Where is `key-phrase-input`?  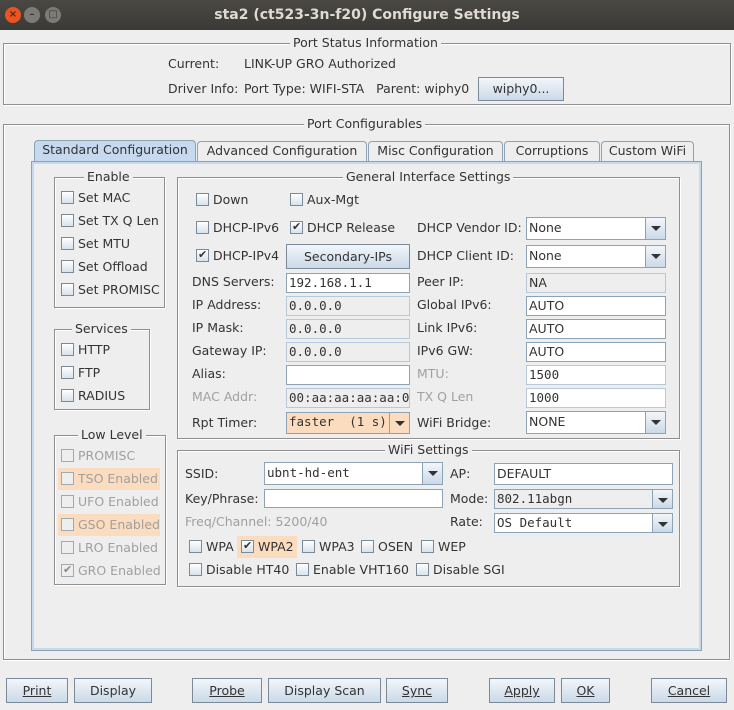 key-phrase-input is located at coordinates (353, 498).